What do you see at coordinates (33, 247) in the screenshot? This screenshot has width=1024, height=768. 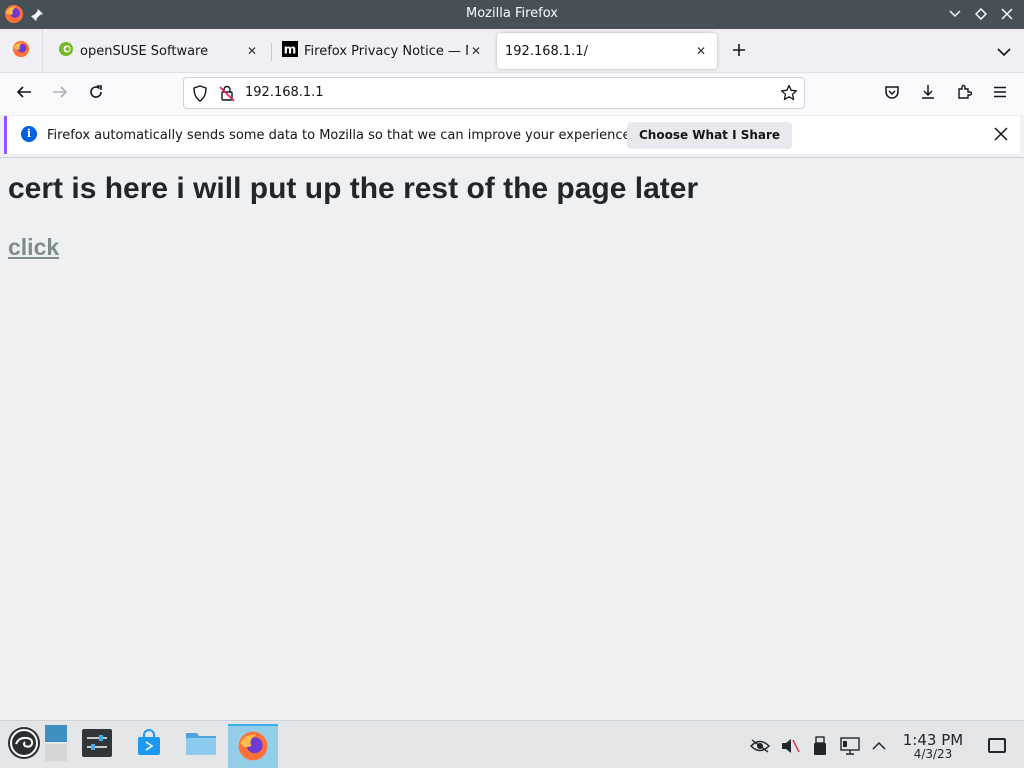 I see `click-link: click` at bounding box center [33, 247].